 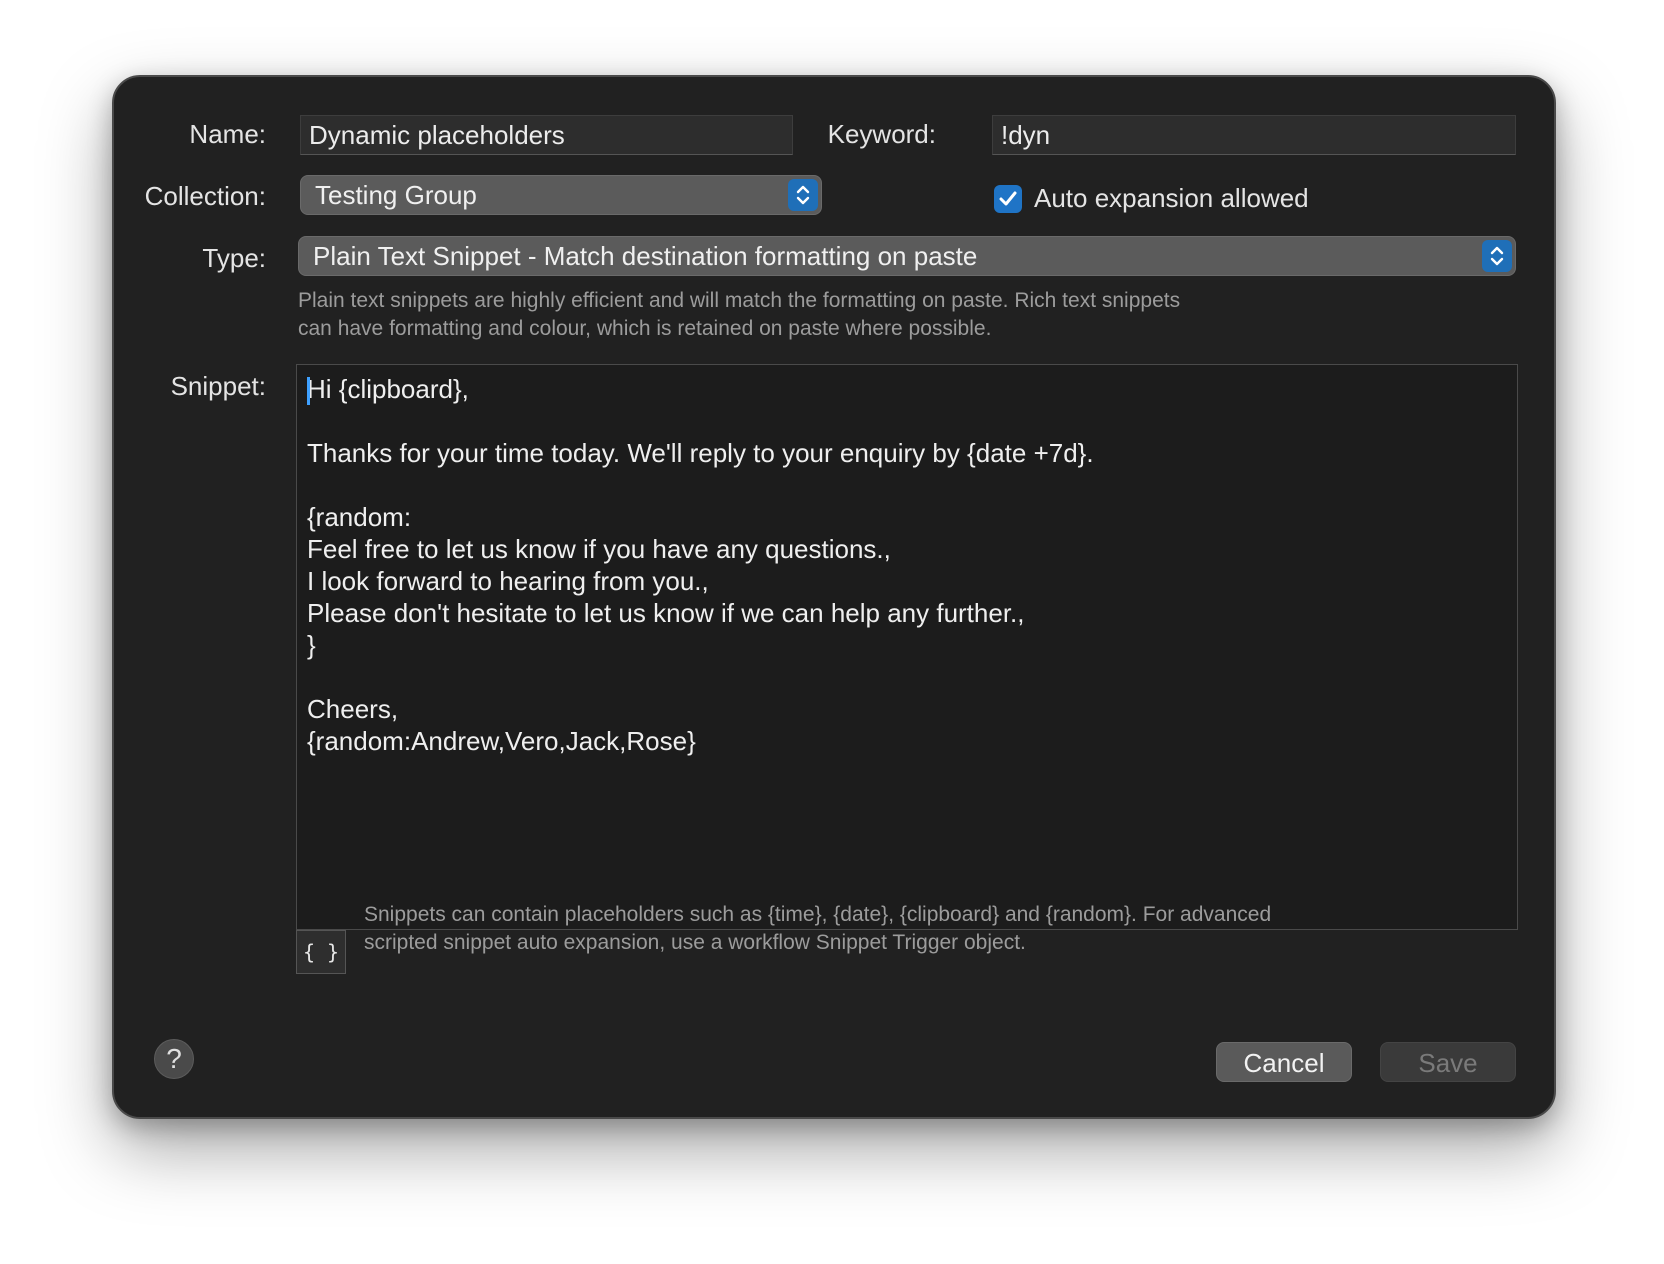 What do you see at coordinates (227, 134) in the screenshot?
I see `name-label: Name:` at bounding box center [227, 134].